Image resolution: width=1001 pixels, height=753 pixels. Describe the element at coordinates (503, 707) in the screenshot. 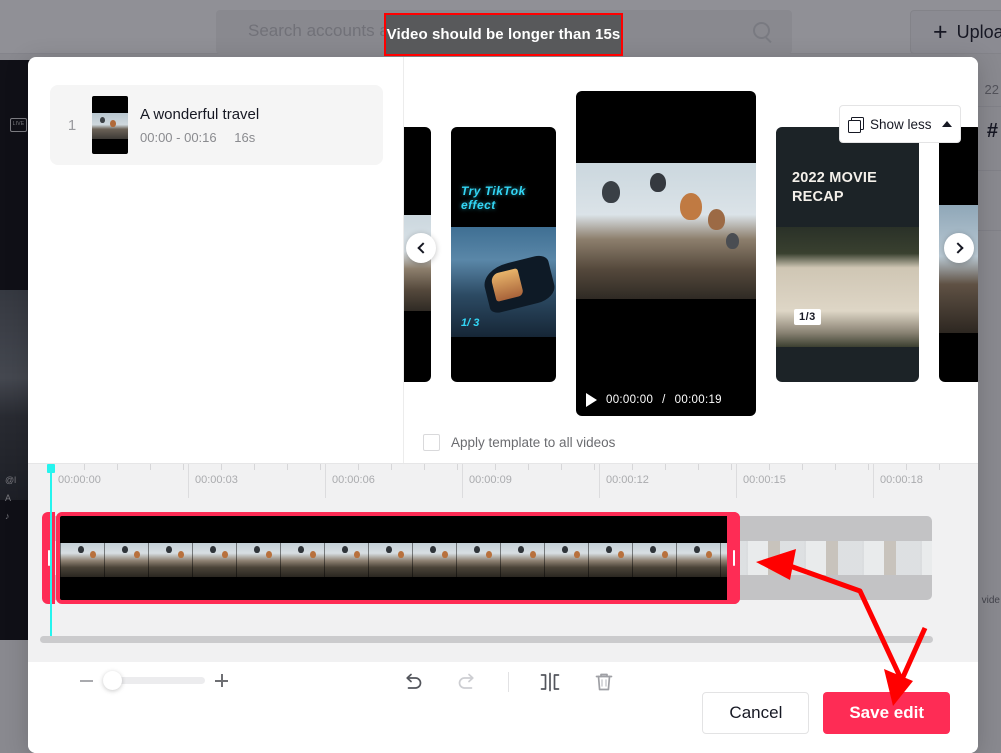

I see `editor-toolbar: Cancel Save edit` at that location.